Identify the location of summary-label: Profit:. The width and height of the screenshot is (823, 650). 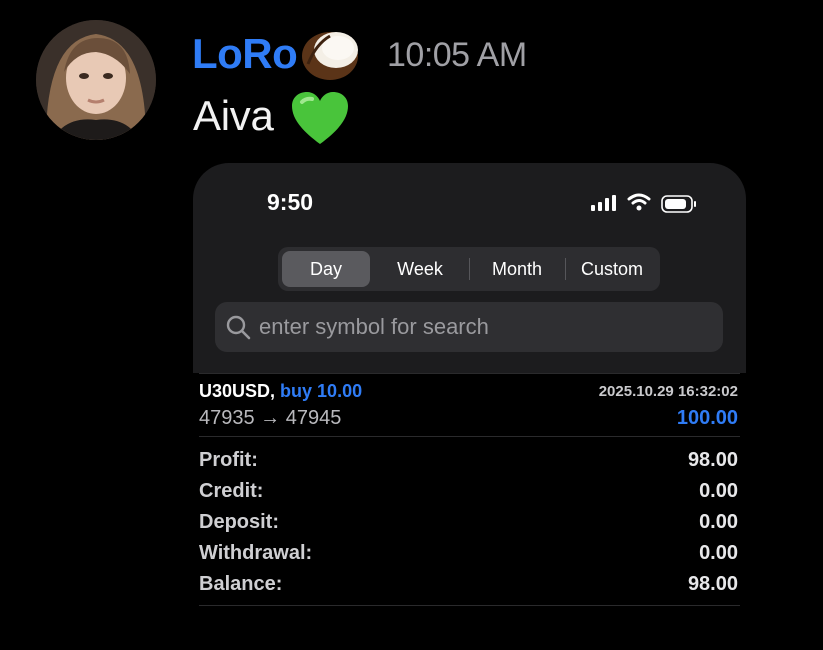
(228, 460).